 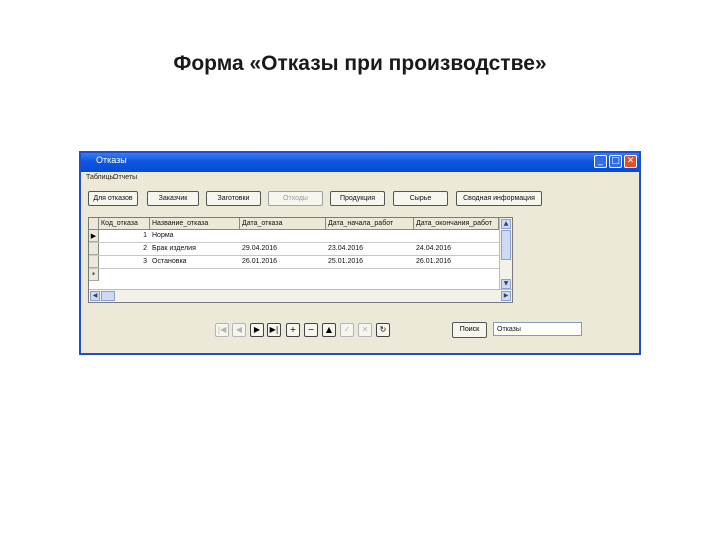 I want to click on refresh-icon: ↻, so click(x=383, y=330).